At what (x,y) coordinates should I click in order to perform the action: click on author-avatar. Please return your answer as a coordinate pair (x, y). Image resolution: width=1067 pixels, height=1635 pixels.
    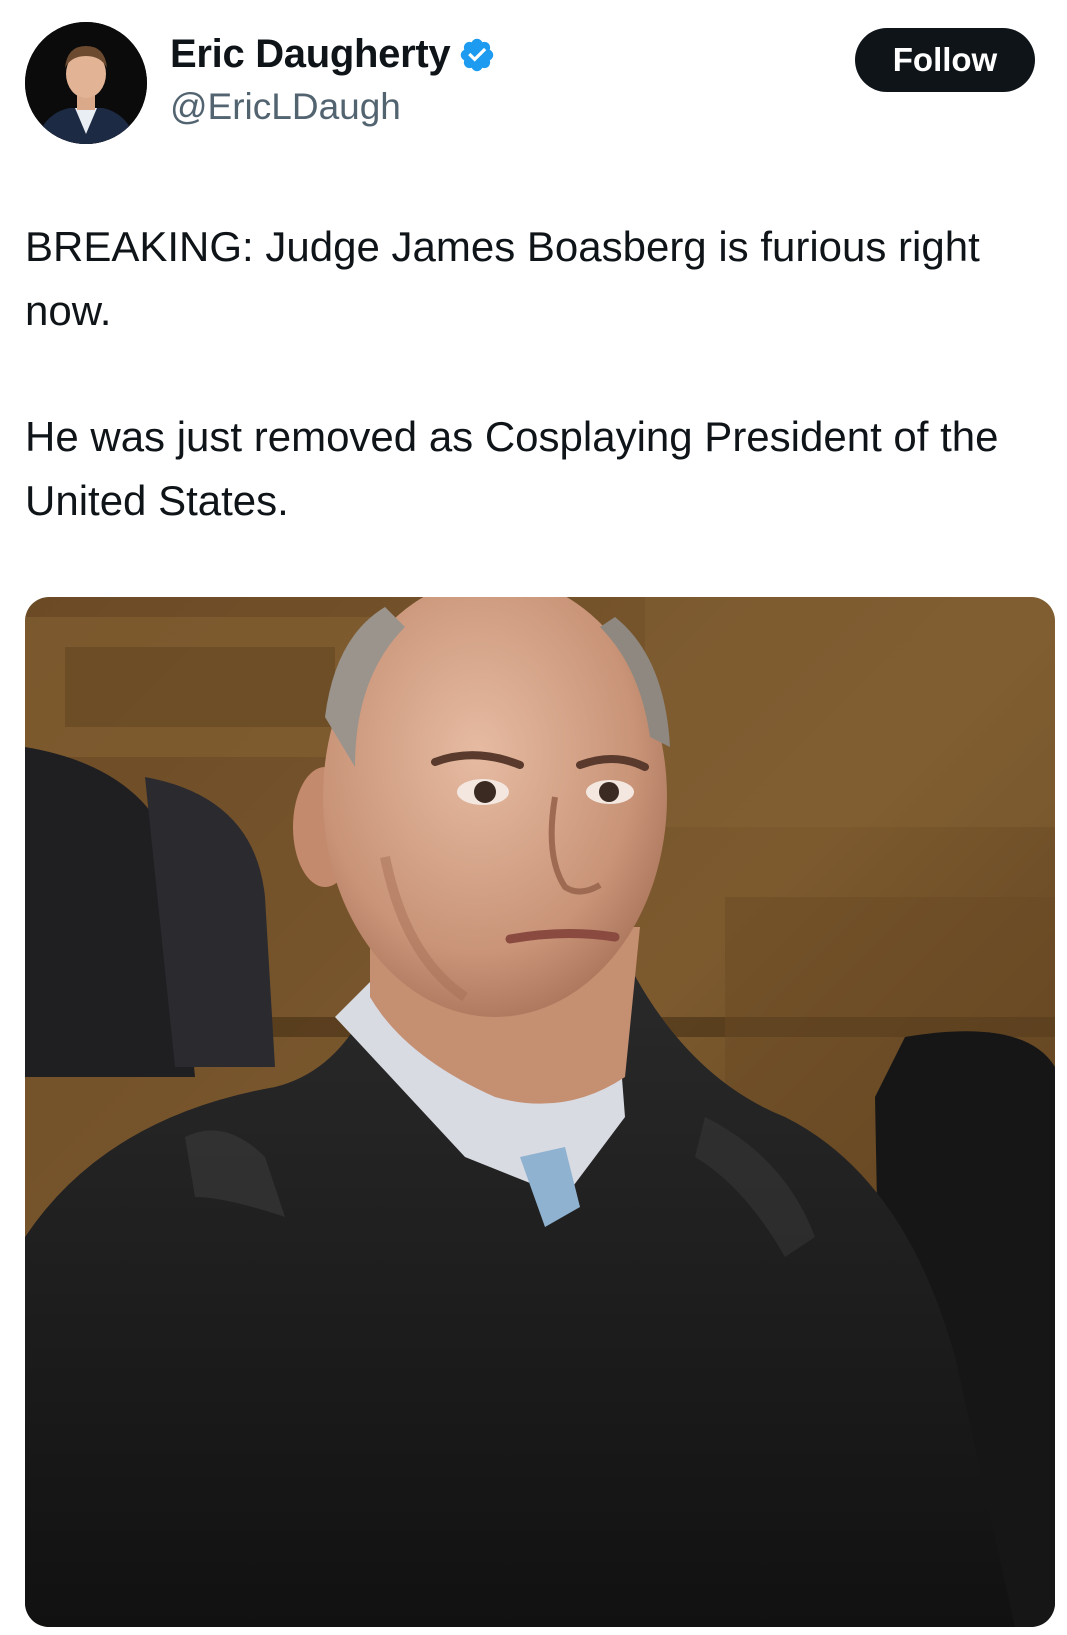
    Looking at the image, I should click on (86, 83).